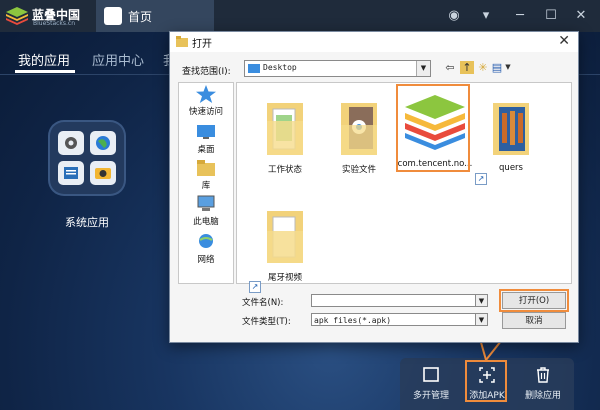  I want to click on file-item-experiment: 实验文件, so click(359, 139).